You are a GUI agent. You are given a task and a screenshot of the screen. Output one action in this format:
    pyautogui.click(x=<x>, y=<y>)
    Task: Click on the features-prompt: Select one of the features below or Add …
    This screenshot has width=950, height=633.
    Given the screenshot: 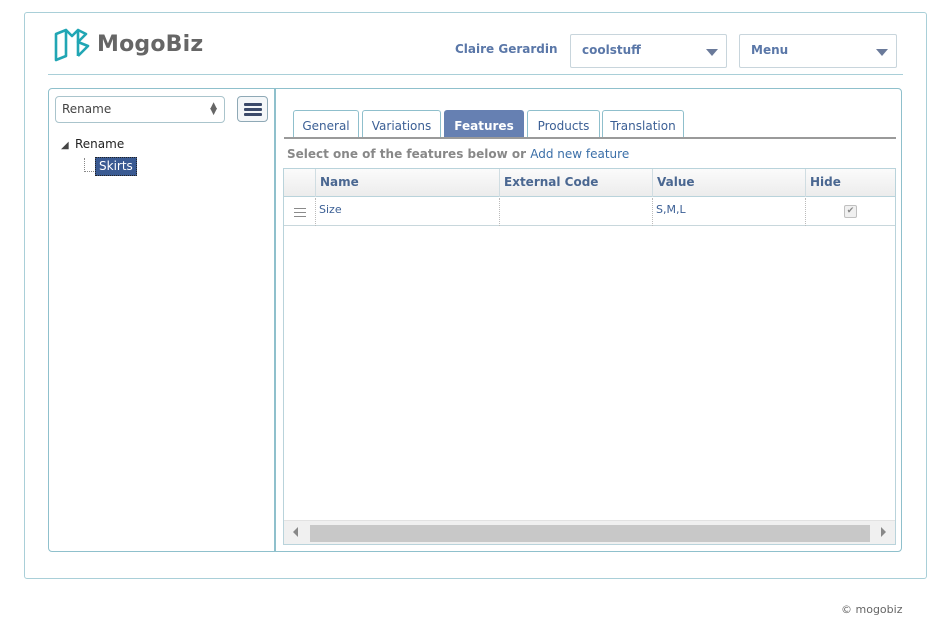 What is the action you would take?
    pyautogui.click(x=458, y=154)
    